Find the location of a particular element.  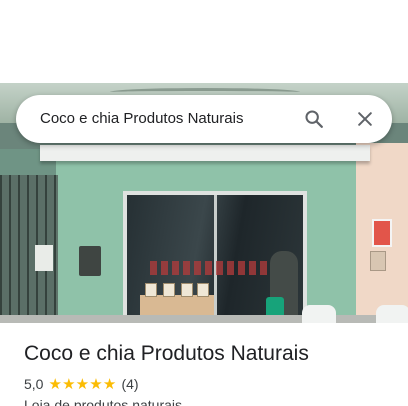

search-bar: Coco e chia Produtos Naturais is located at coordinates (204, 119).